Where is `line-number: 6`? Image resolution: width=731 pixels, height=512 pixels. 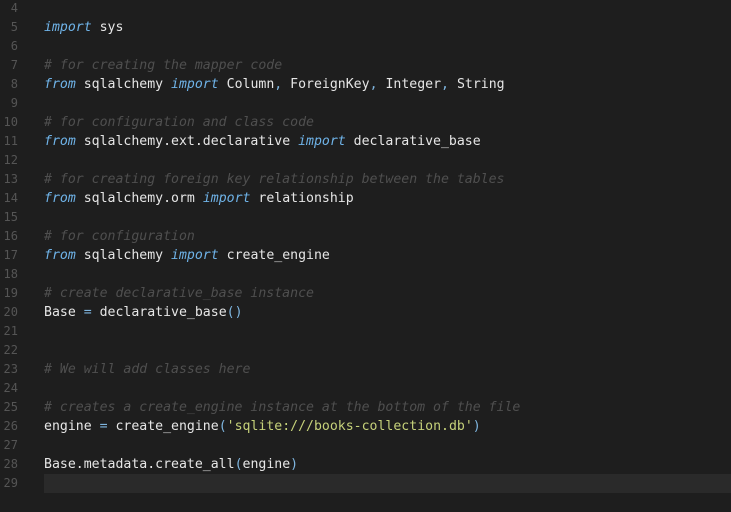
line-number: 6 is located at coordinates (14, 46).